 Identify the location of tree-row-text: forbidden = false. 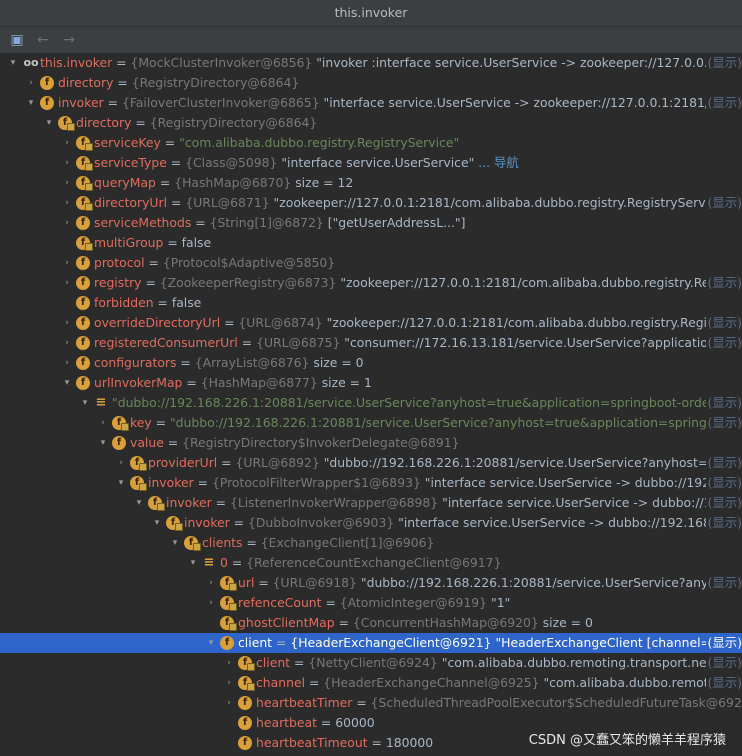
(147, 303).